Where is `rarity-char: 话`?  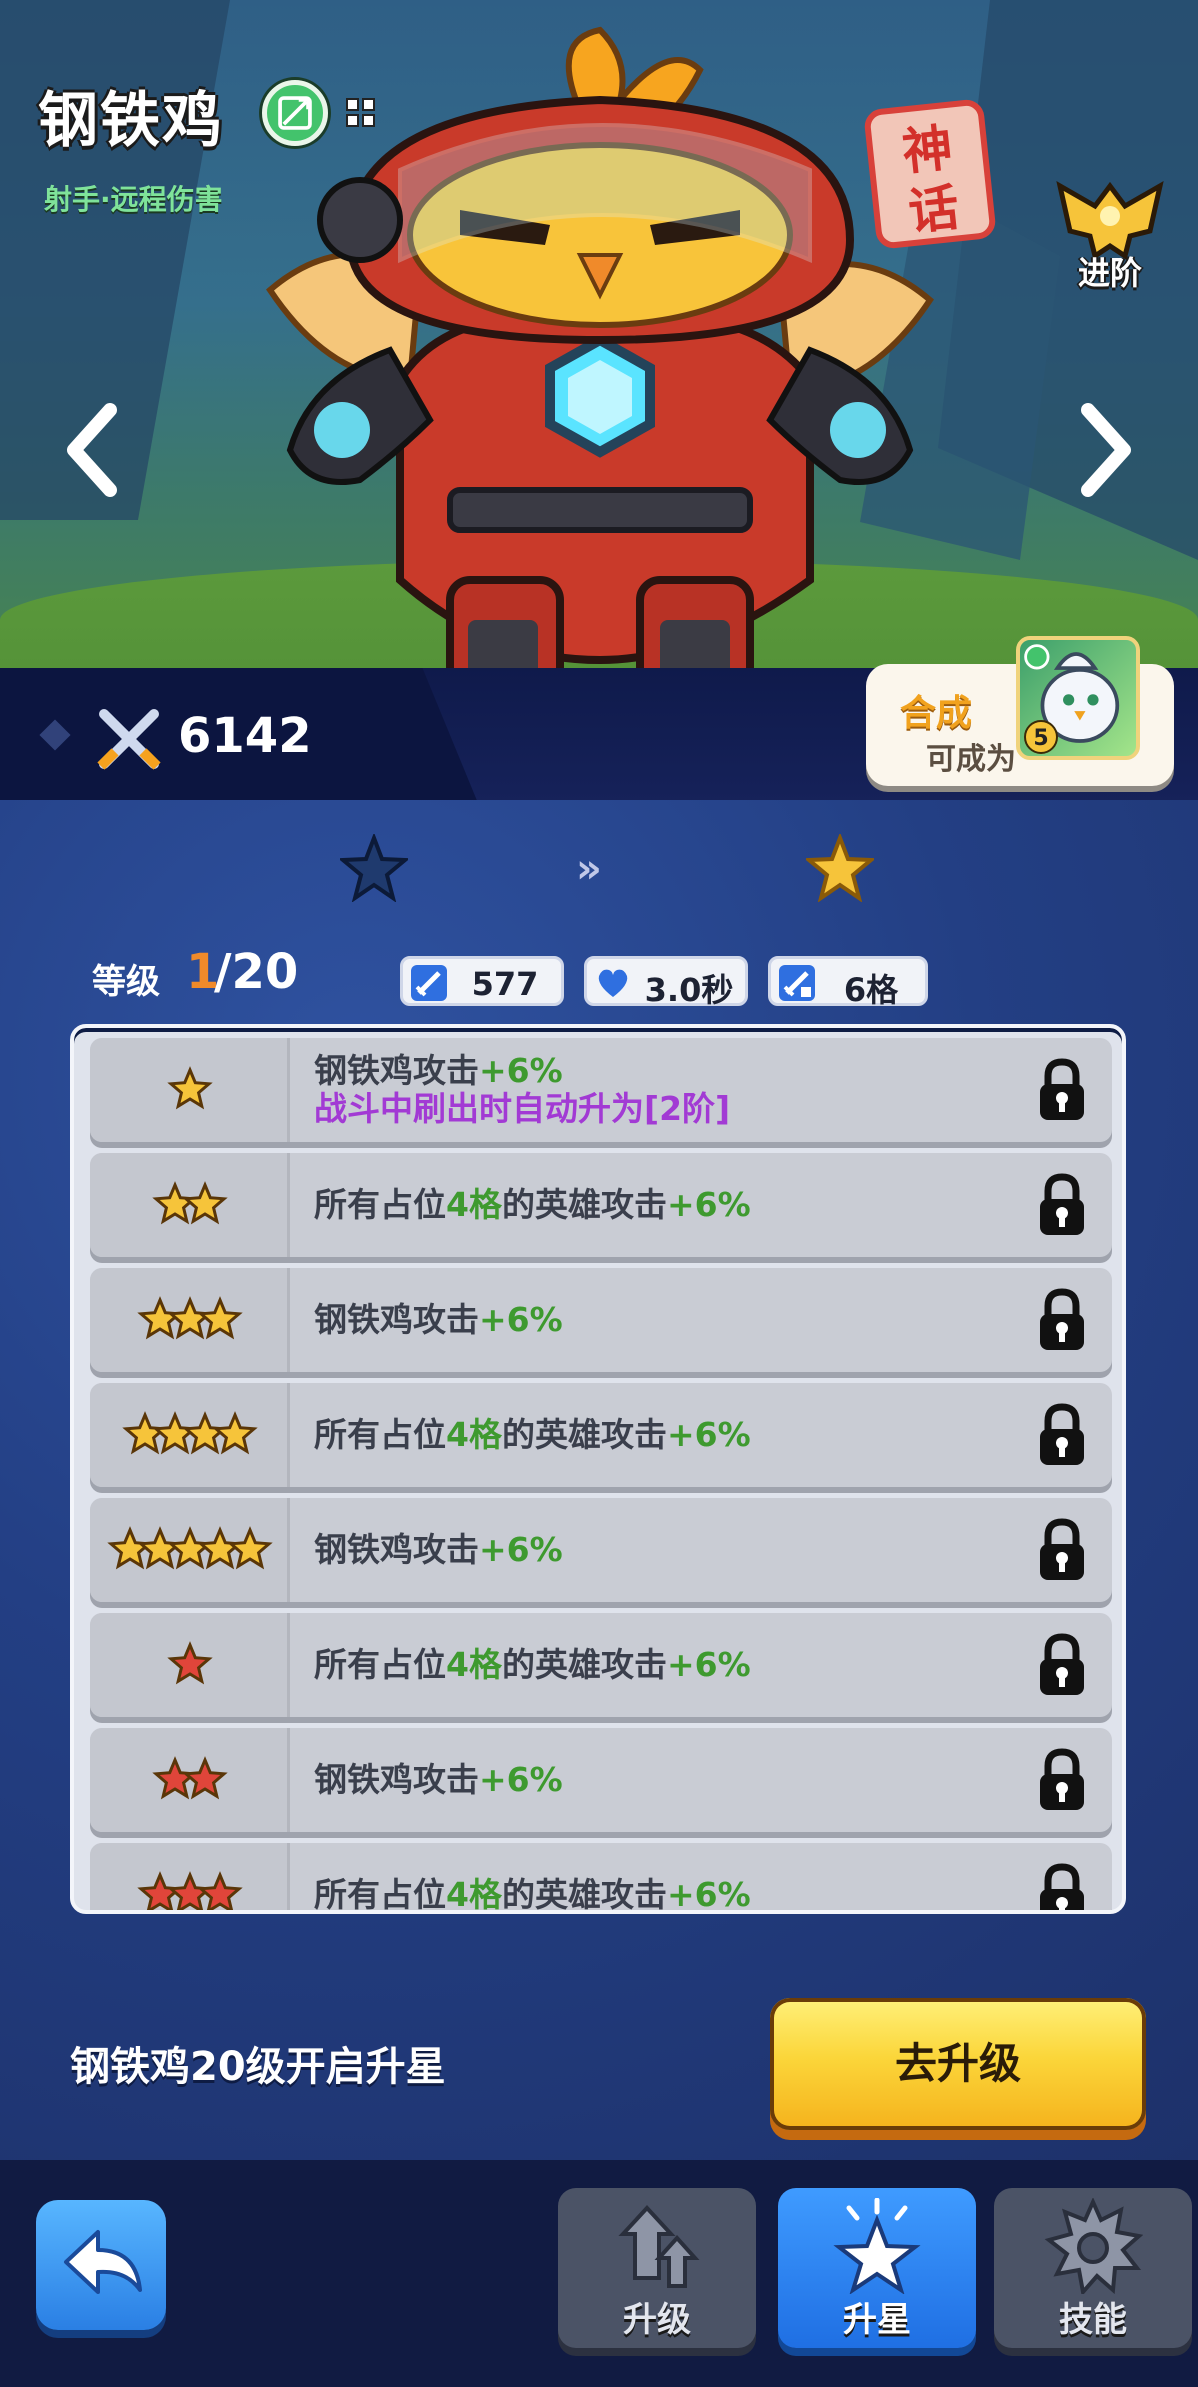 rarity-char: 话 is located at coordinates (933, 210).